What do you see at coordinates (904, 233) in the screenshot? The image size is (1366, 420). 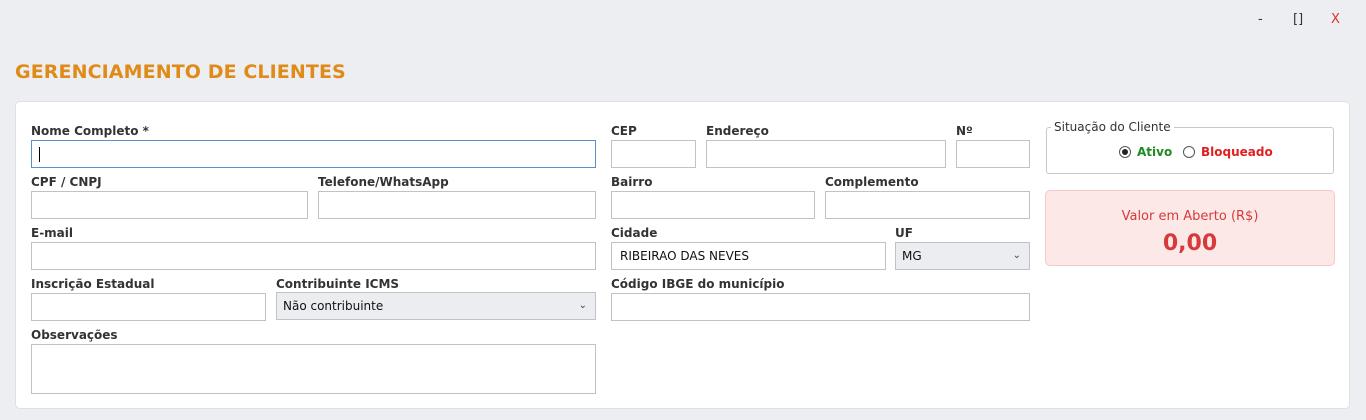 I see `uf-label: UF` at bounding box center [904, 233].